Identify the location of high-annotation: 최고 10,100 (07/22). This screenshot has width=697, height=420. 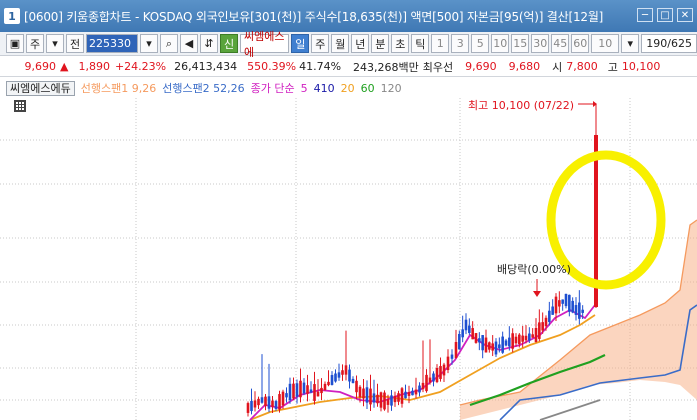
(521, 105).